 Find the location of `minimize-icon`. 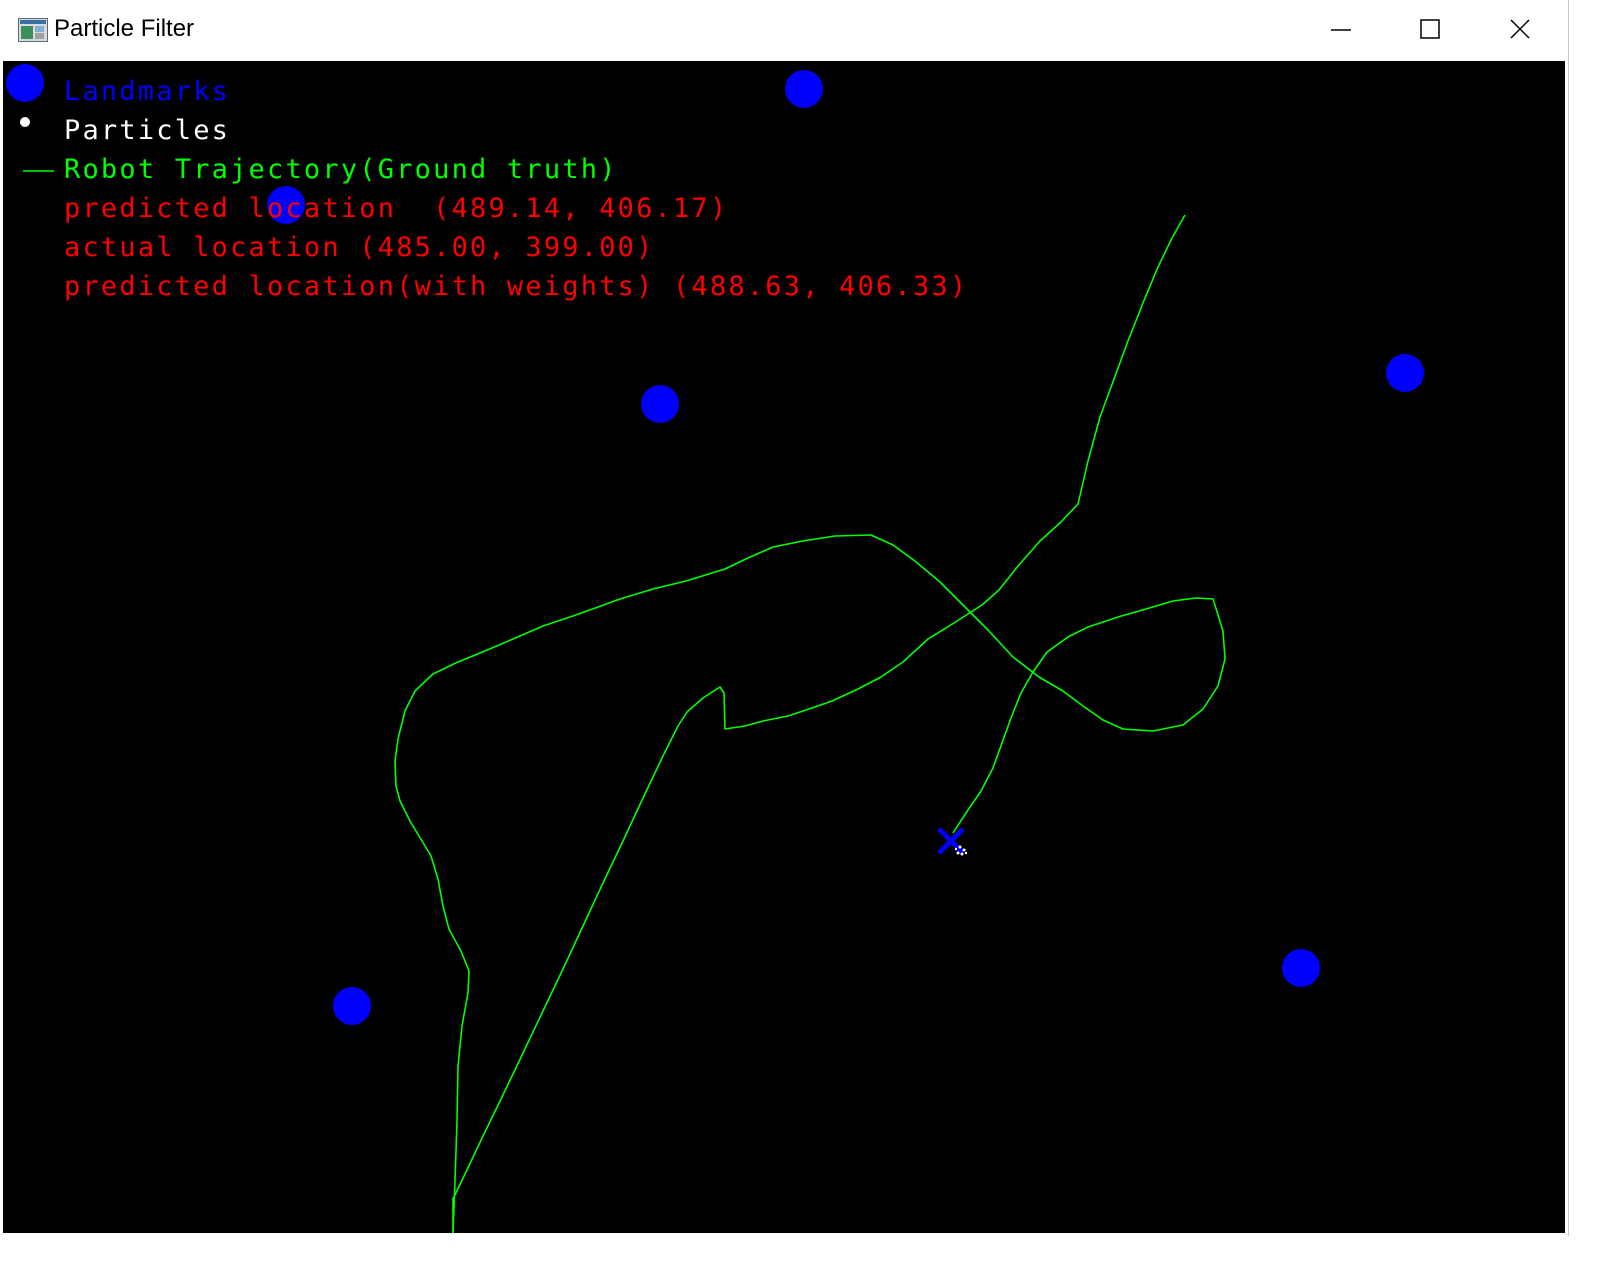

minimize-icon is located at coordinates (1341, 30).